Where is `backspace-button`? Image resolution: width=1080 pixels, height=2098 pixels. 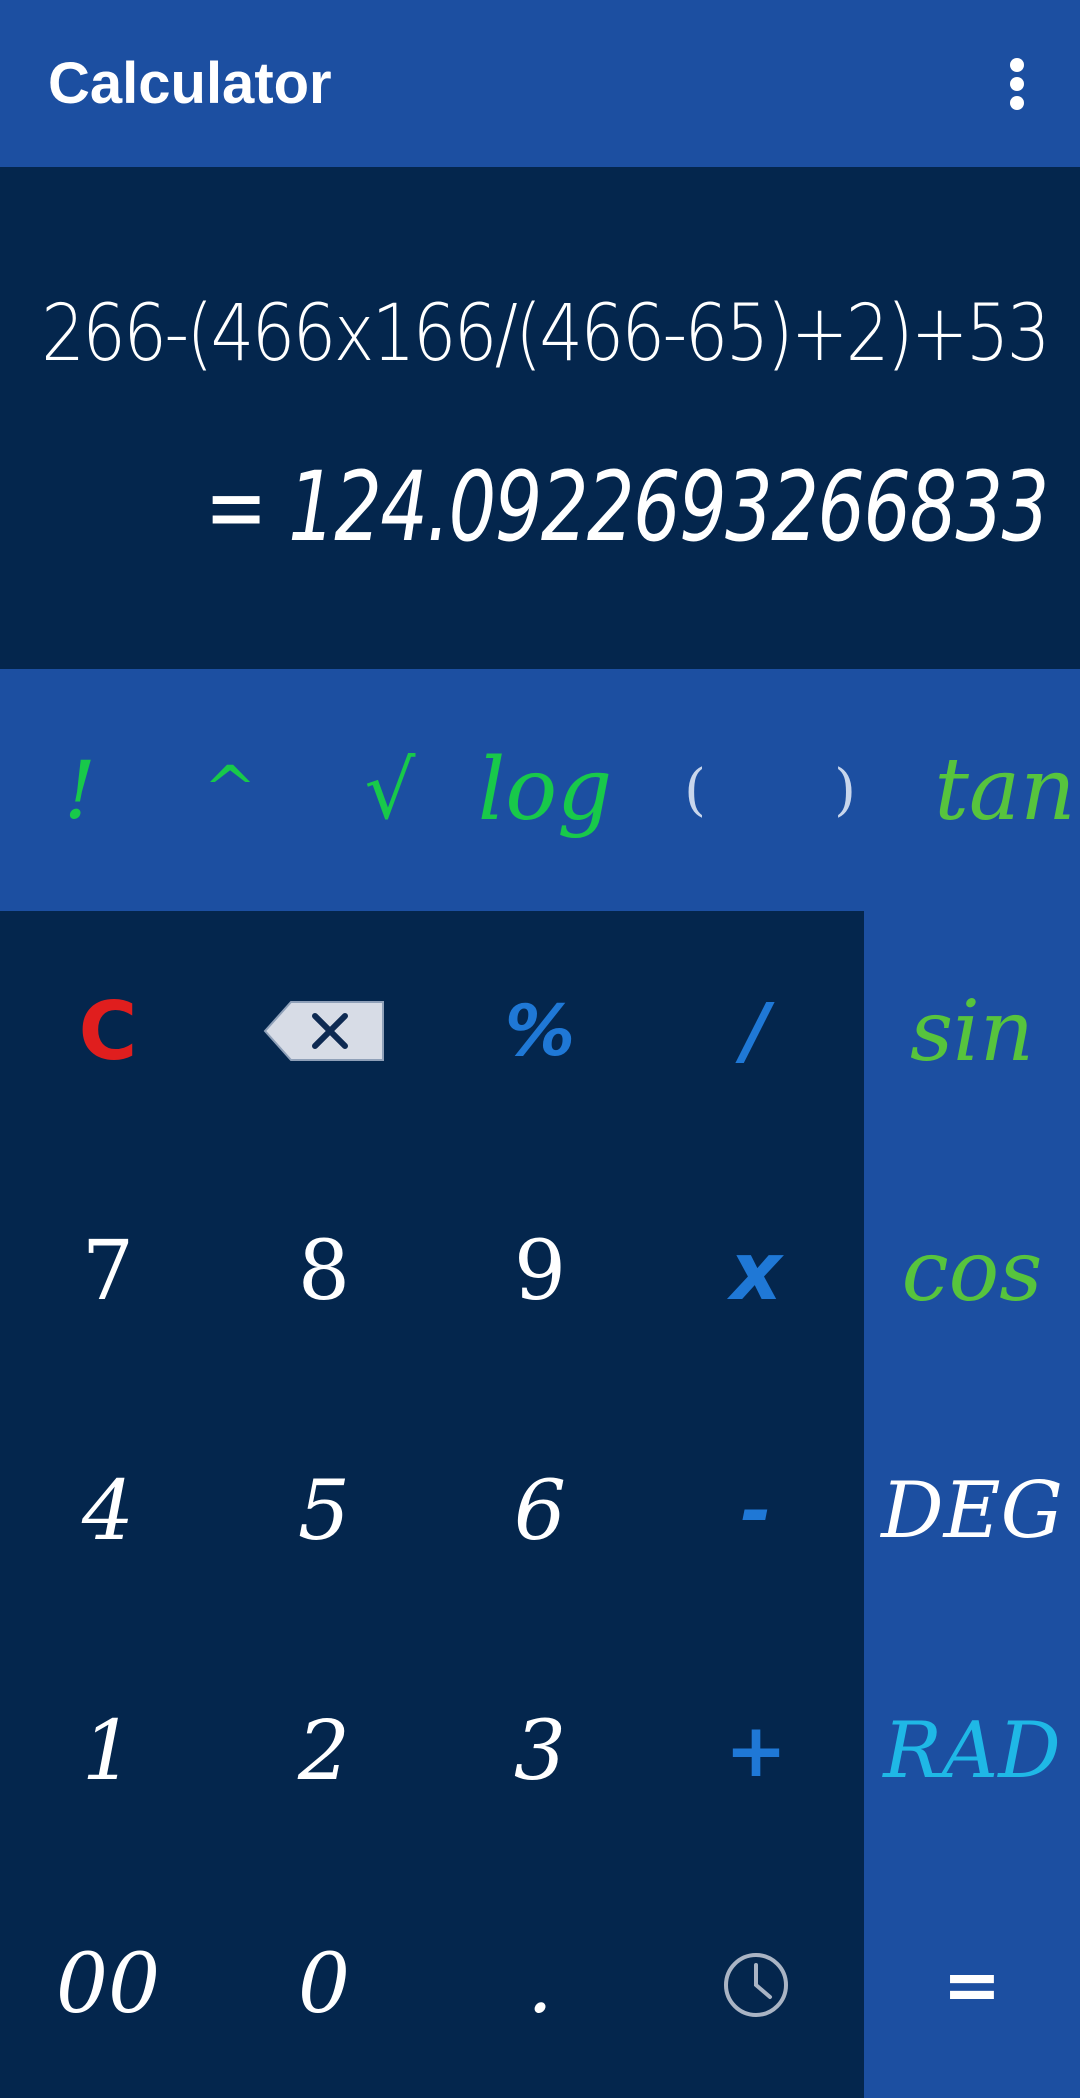 backspace-button is located at coordinates (324, 1031).